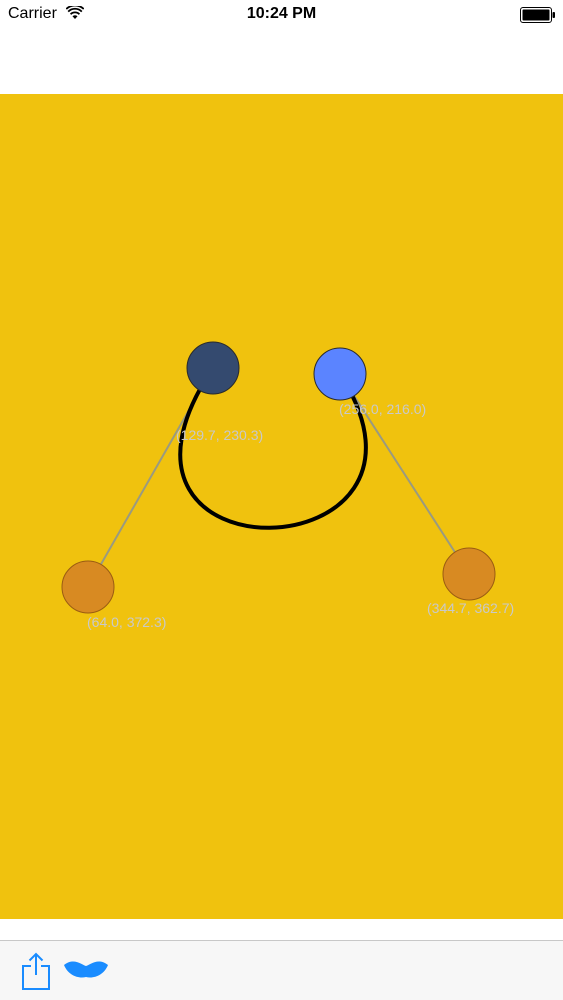  I want to click on clock: 10:24 PM, so click(281, 13).